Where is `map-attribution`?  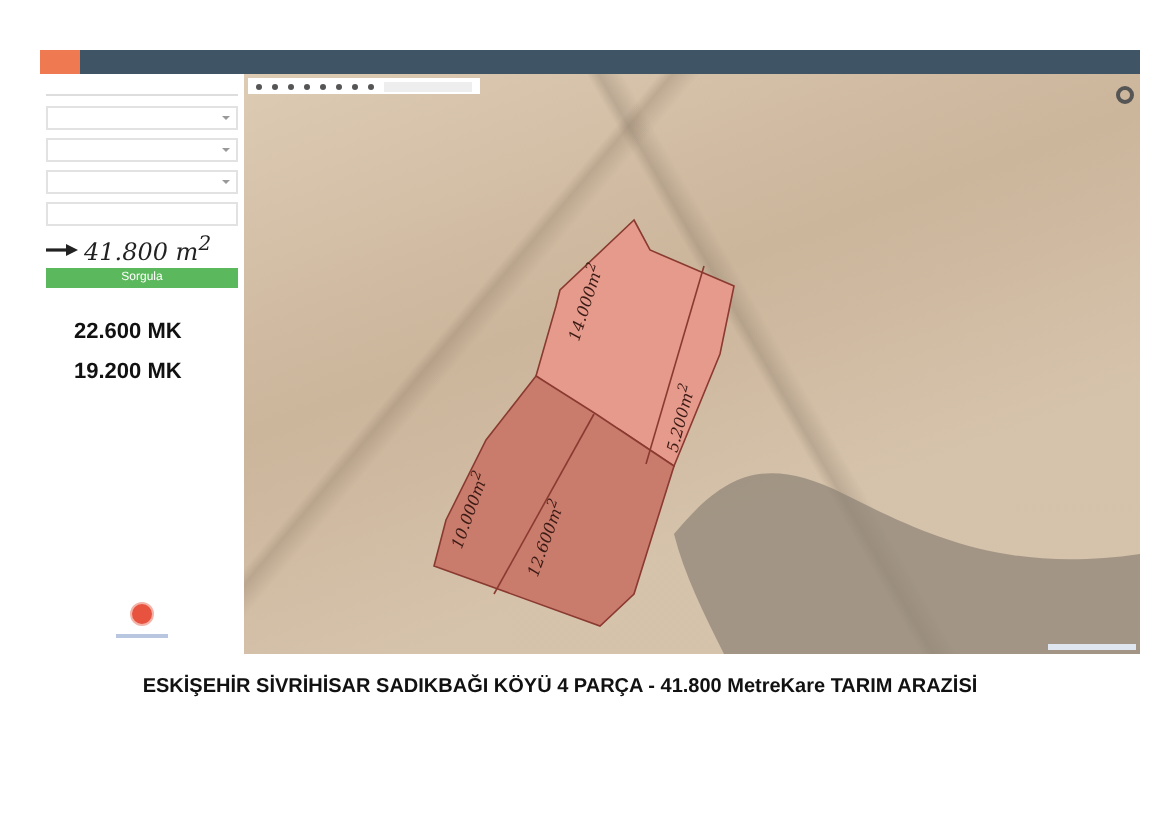 map-attribution is located at coordinates (1092, 647).